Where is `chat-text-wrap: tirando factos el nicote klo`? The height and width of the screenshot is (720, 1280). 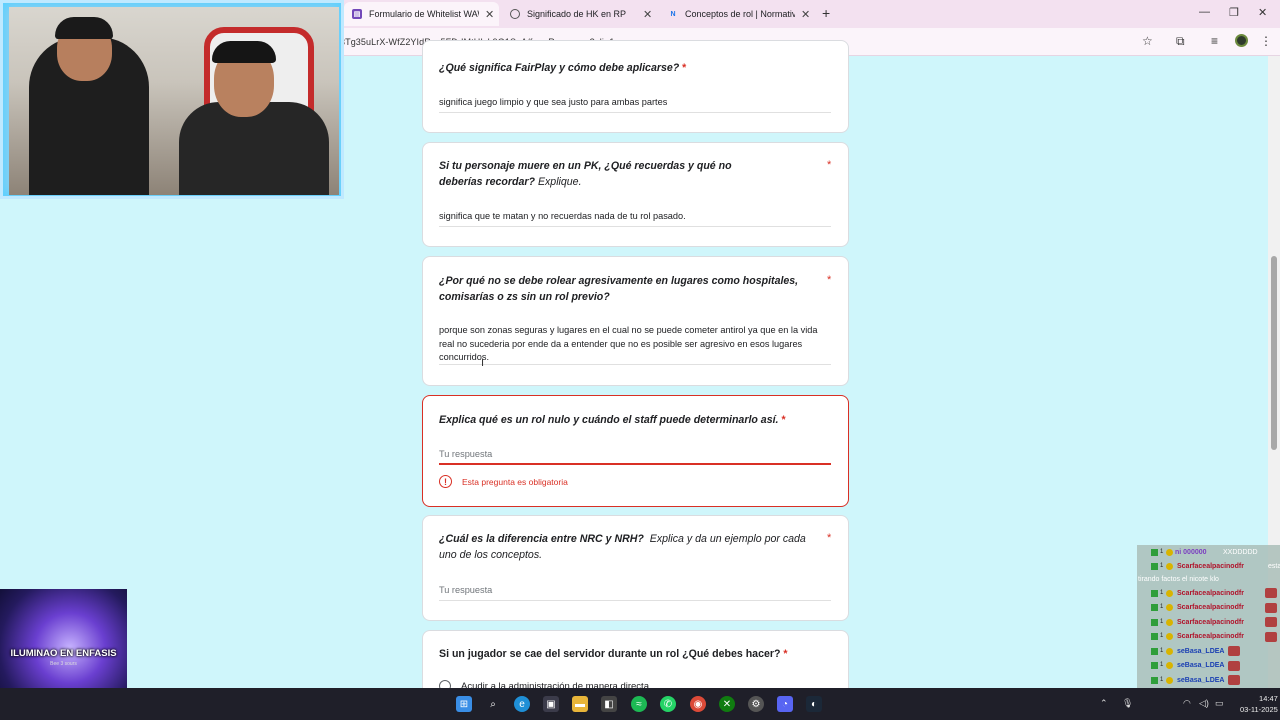
chat-text-wrap: tirando factos el nicote klo is located at coordinates (1178, 579).